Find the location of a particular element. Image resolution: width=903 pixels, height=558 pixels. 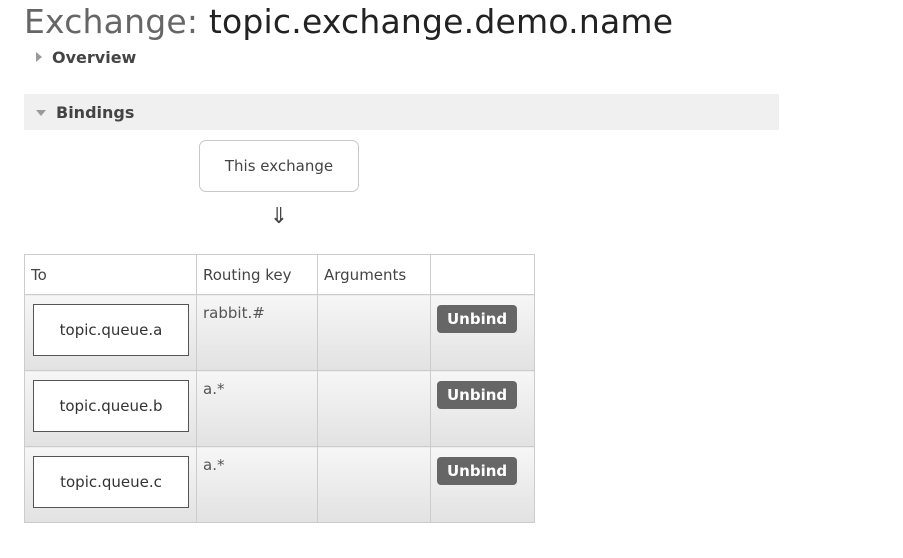

page-title: Exchange: topic.exchange.demo.name is located at coordinates (348, 22).